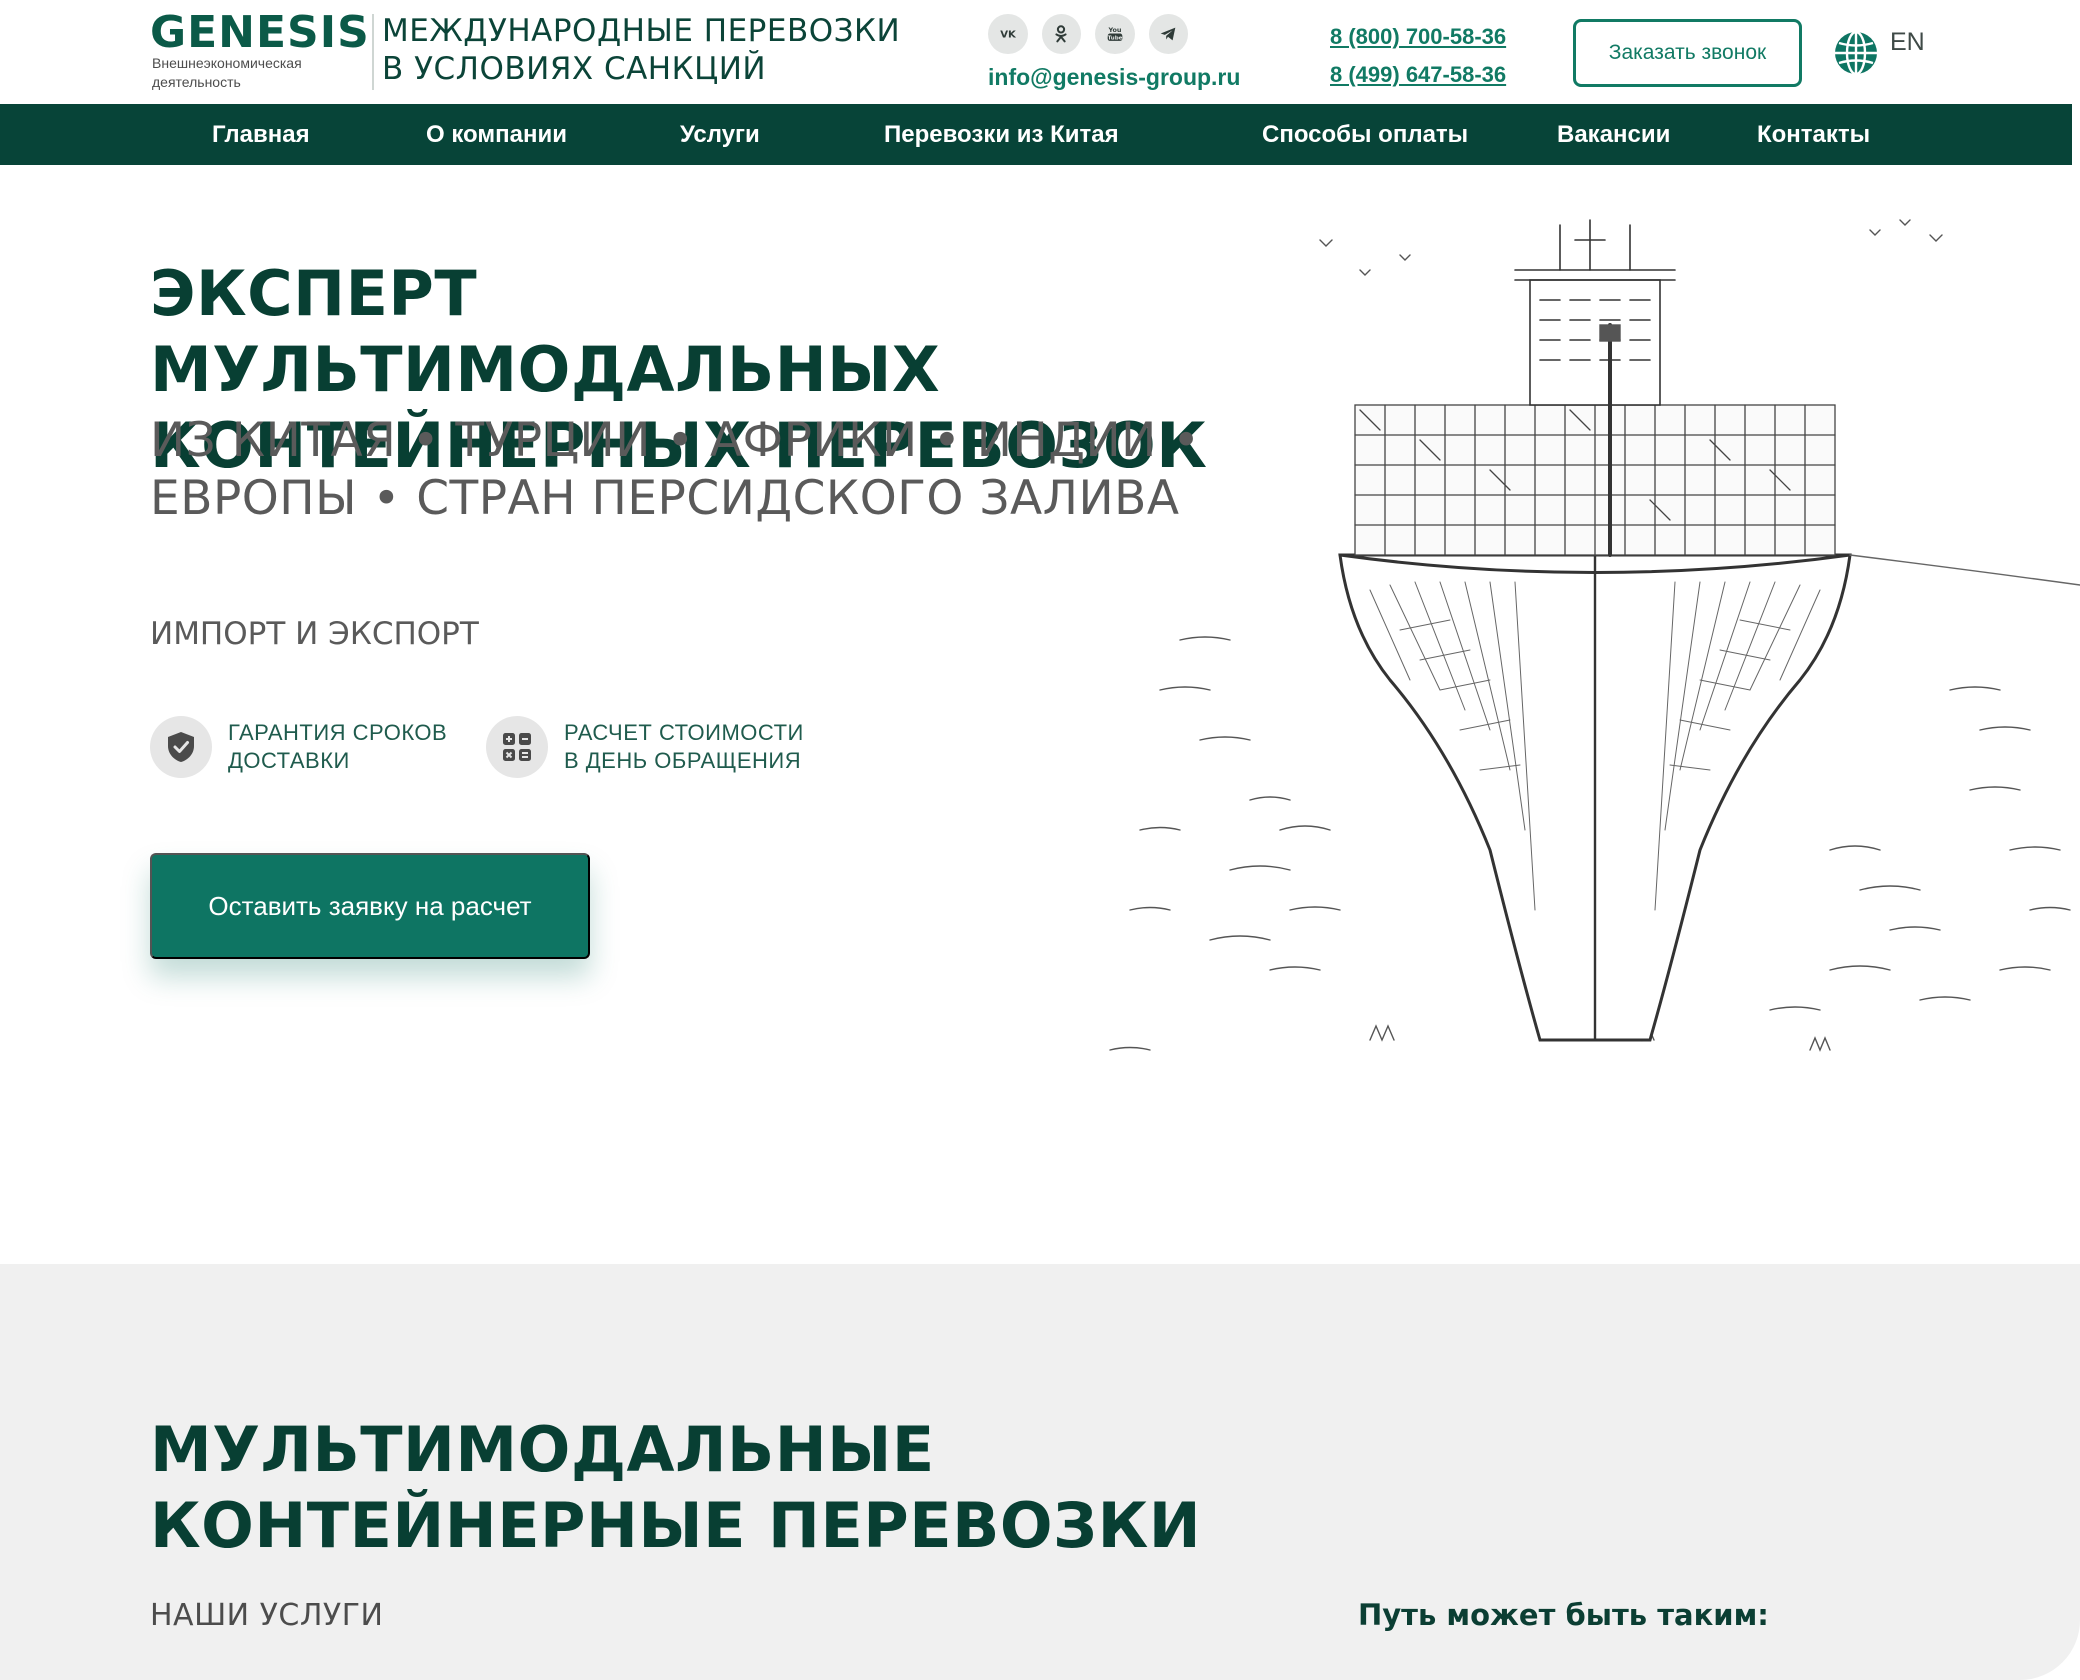  I want to click on email-link: info@genesis-group.ru, so click(1114, 77).